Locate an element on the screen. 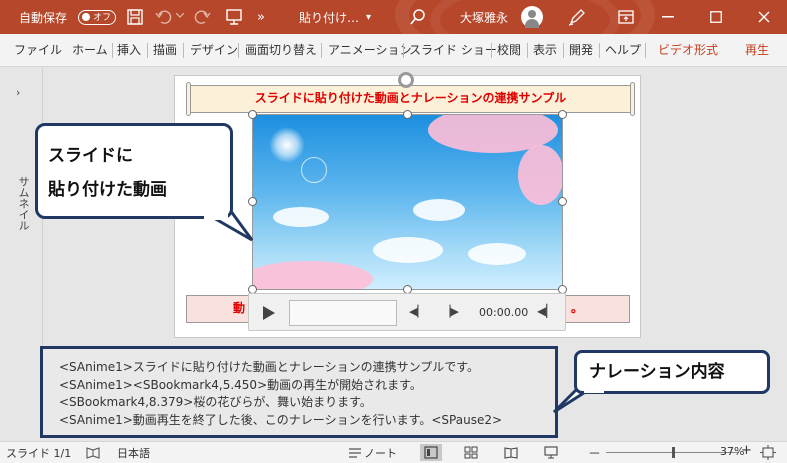  step-forward-icon: ▕▶ is located at coordinates (450, 311).